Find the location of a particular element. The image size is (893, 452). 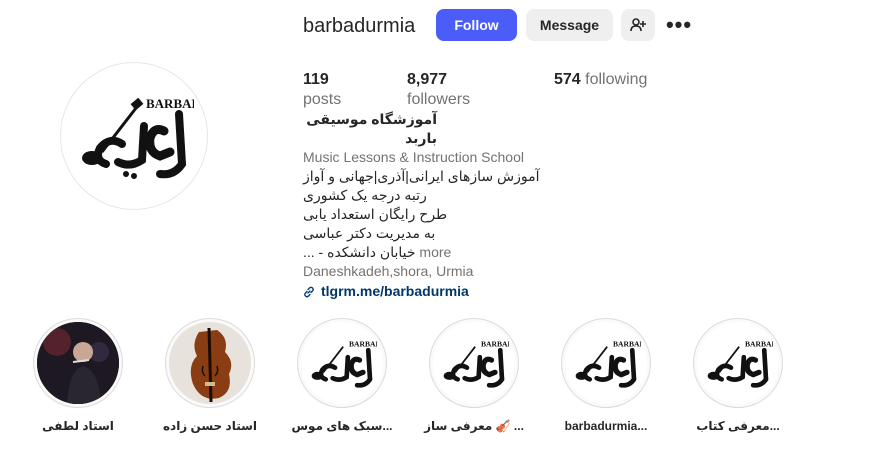

posts-stat: 119 posts is located at coordinates (335, 90).